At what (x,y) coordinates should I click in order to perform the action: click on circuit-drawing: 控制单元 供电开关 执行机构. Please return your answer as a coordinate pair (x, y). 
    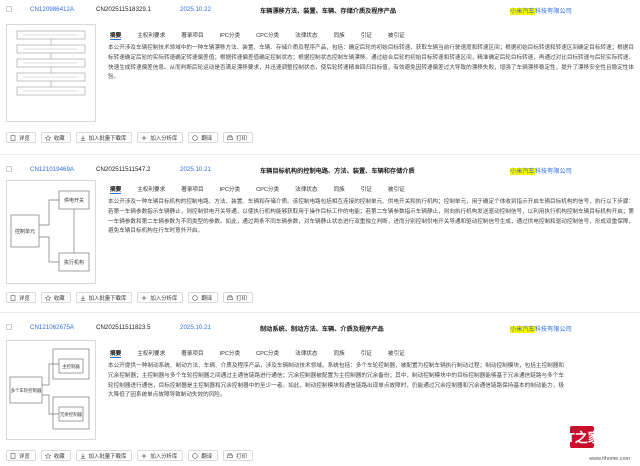
    Looking at the image, I should click on (50, 231).